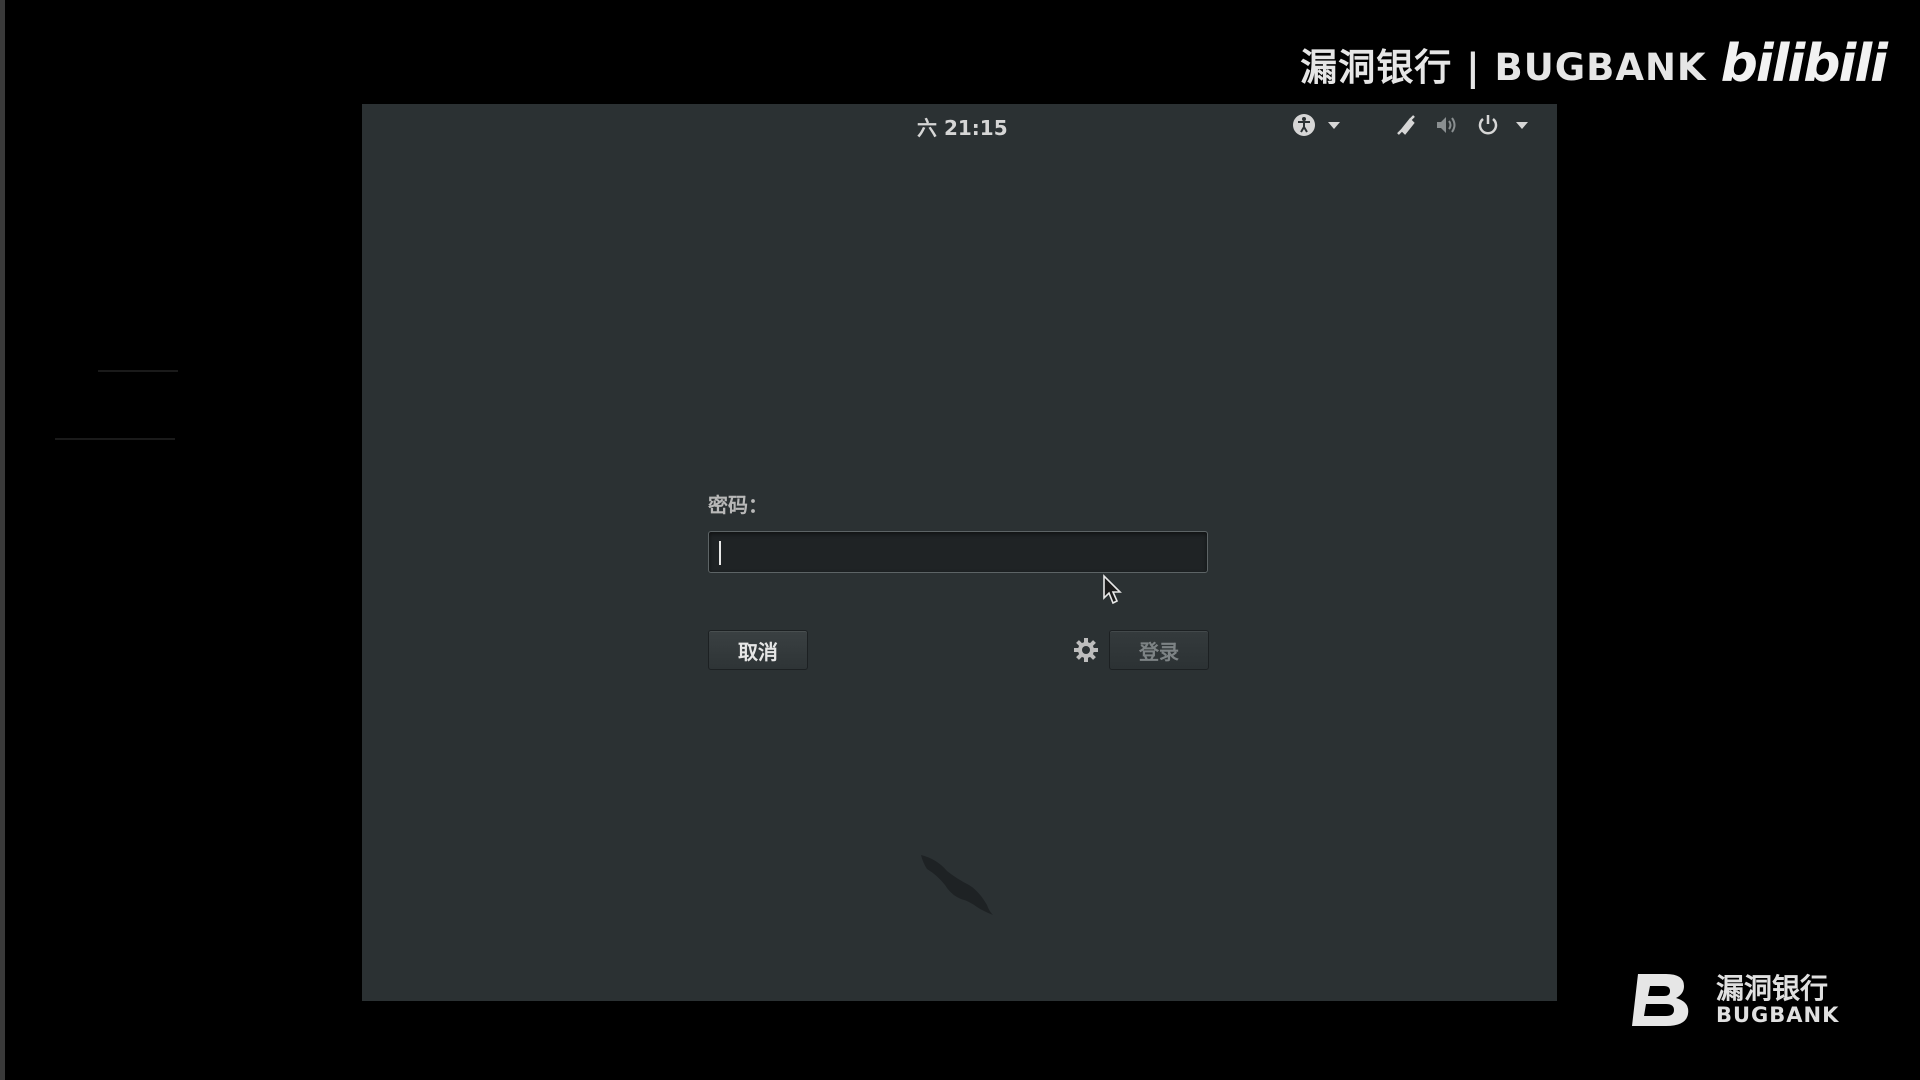 The height and width of the screenshot is (1080, 1920). I want to click on network-icon, so click(1406, 125).